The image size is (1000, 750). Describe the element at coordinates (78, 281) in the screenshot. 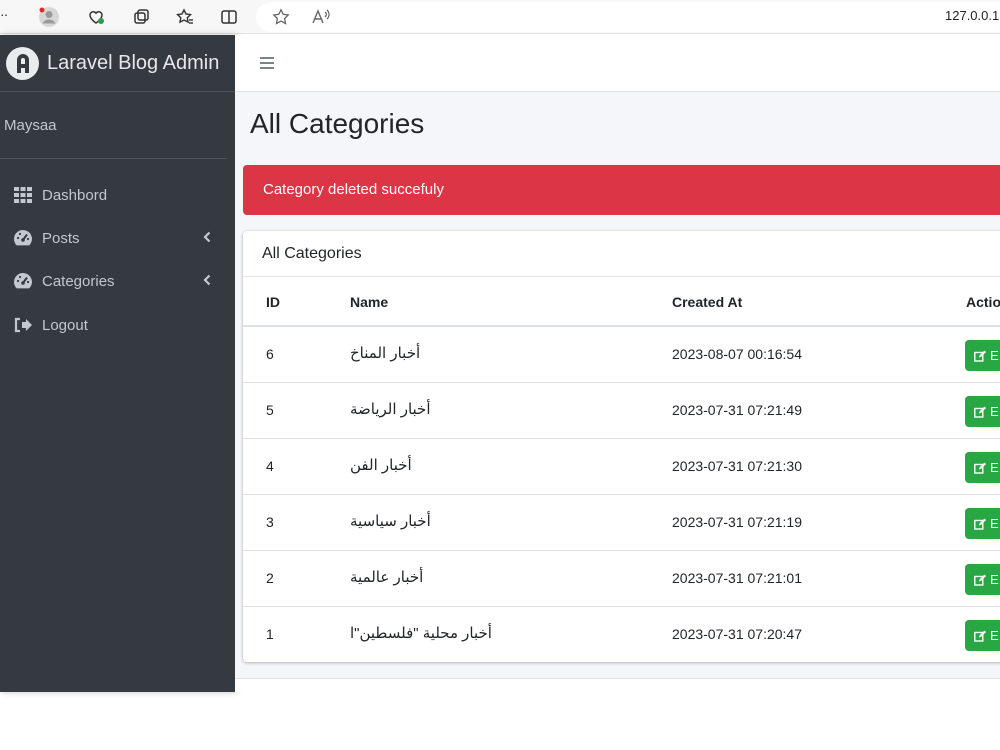

I see `sidebar-item-label: Categories` at that location.